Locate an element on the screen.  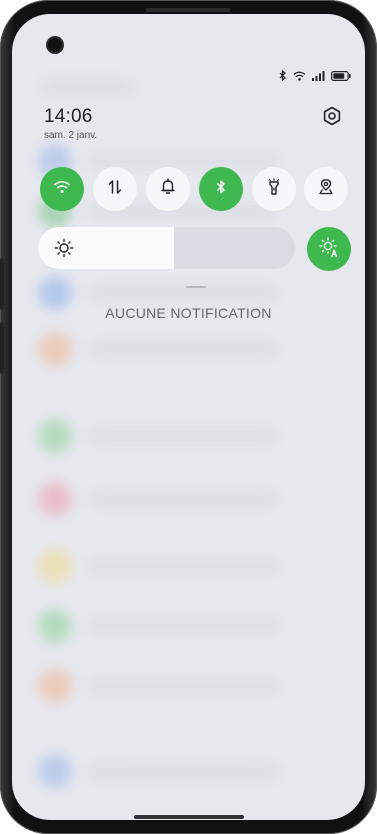
bluetooth-toggle is located at coordinates (221, 189).